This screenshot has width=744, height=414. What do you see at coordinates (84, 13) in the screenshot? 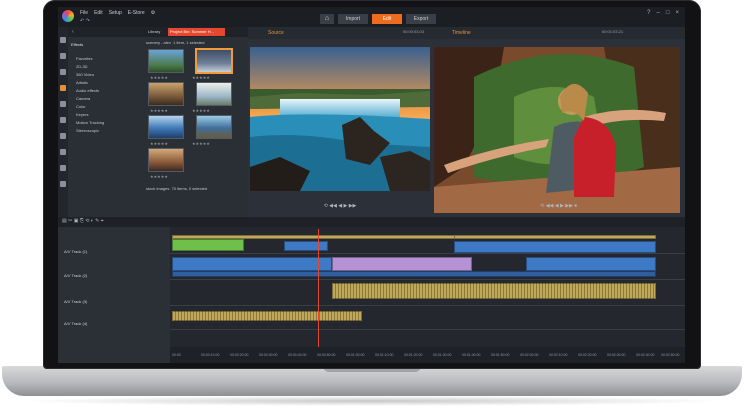
I see `menu-file: File` at bounding box center [84, 13].